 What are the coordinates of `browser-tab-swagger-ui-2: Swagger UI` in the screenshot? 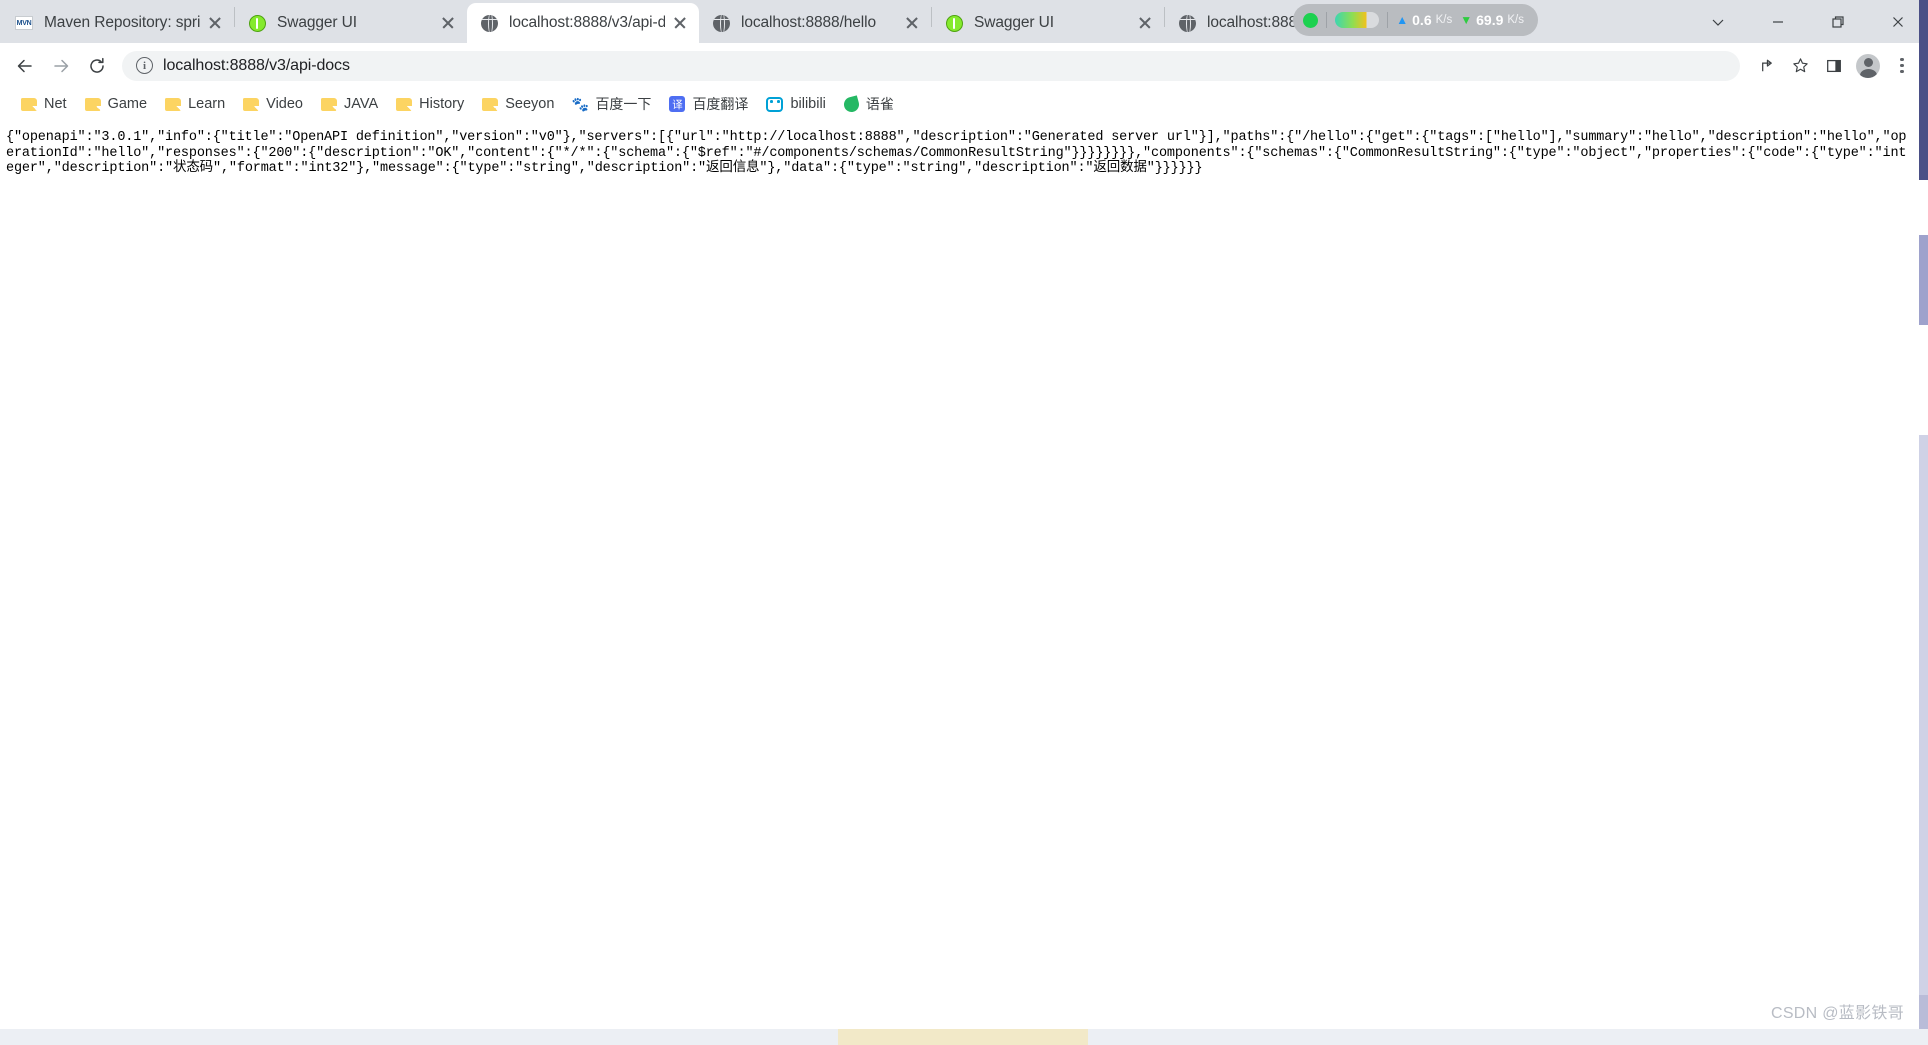 It's located at (1048, 23).